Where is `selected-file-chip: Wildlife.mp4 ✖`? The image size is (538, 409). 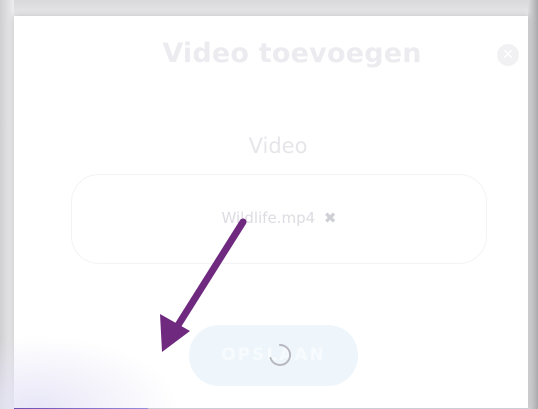
selected-file-chip: Wildlife.mp4 ✖ is located at coordinates (279, 218).